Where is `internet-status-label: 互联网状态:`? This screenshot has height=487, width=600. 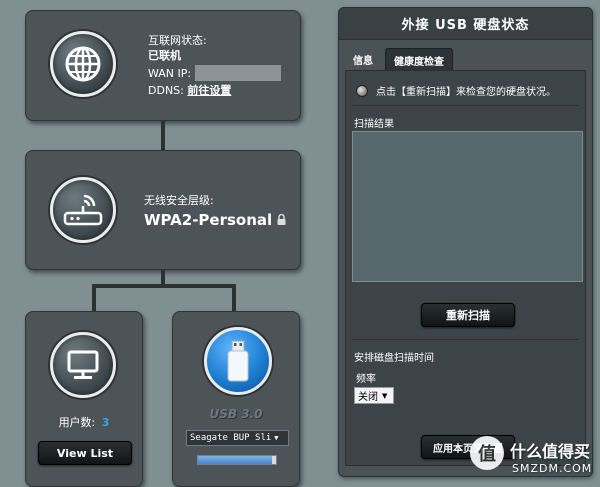 internet-status-label: 互联网状态: is located at coordinates (177, 40).